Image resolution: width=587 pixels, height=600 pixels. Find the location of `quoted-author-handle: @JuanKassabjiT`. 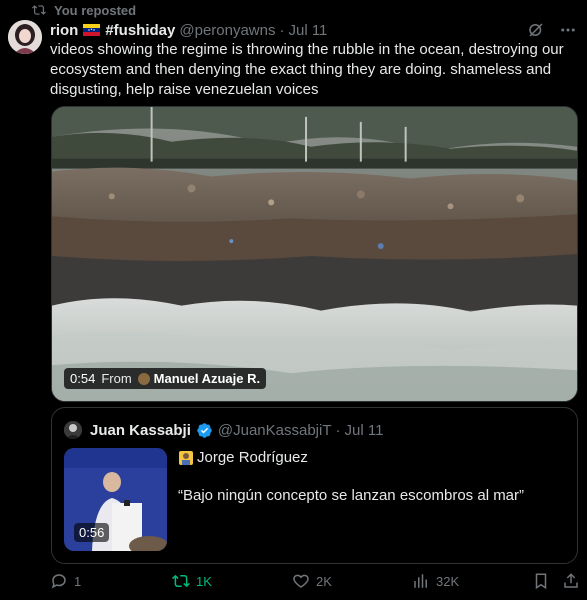

quoted-author-handle: @JuanKassabjiT is located at coordinates (275, 430).